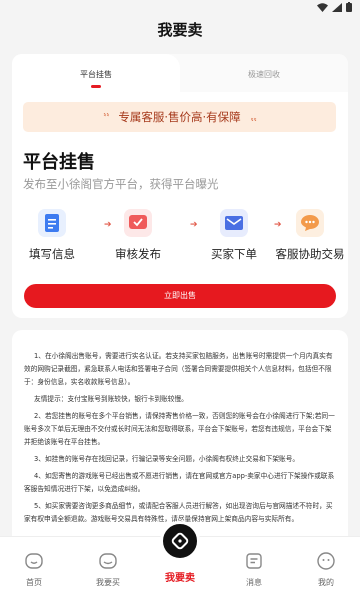 The image size is (360, 600). Describe the element at coordinates (256, 117) in the screenshot. I see `banner-deco-right: 〟〟` at that location.